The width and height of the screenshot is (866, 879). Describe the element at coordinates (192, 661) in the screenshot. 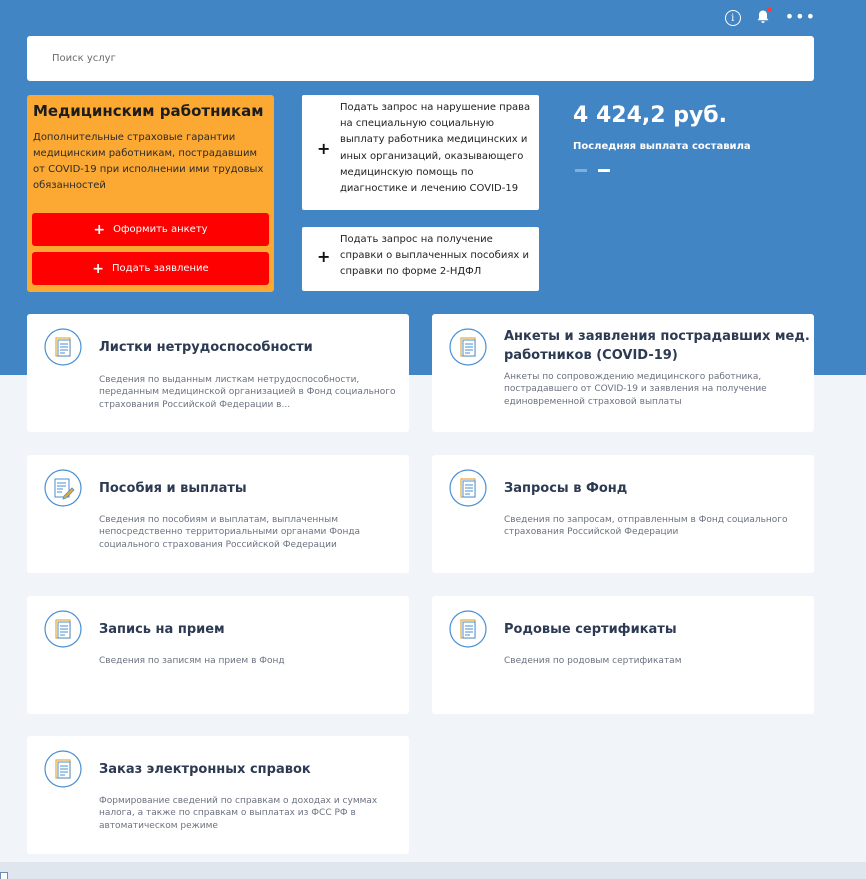

I see `tile-description: Сведения по записям на прием в Фонд` at that location.